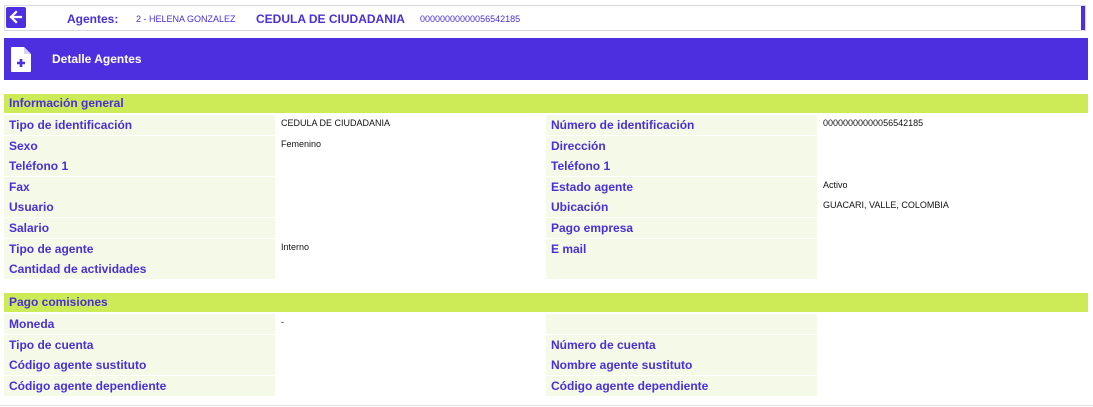 Image resolution: width=1093 pixels, height=407 pixels. What do you see at coordinates (546, 103) in the screenshot?
I see `section-general-info: Información general` at bounding box center [546, 103].